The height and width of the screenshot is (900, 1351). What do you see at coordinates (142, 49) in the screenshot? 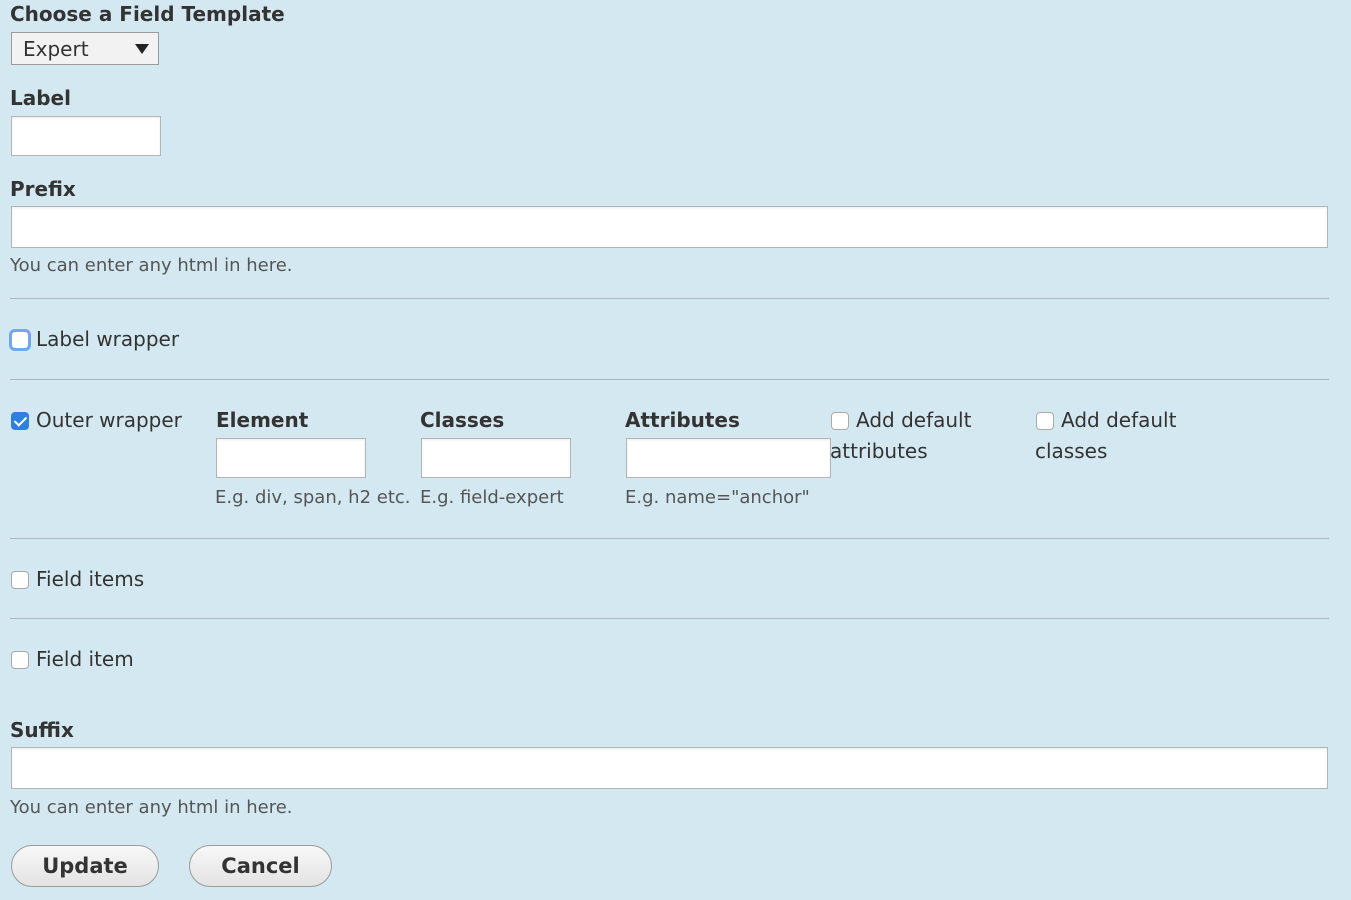
I see `chevron-down-icon` at bounding box center [142, 49].